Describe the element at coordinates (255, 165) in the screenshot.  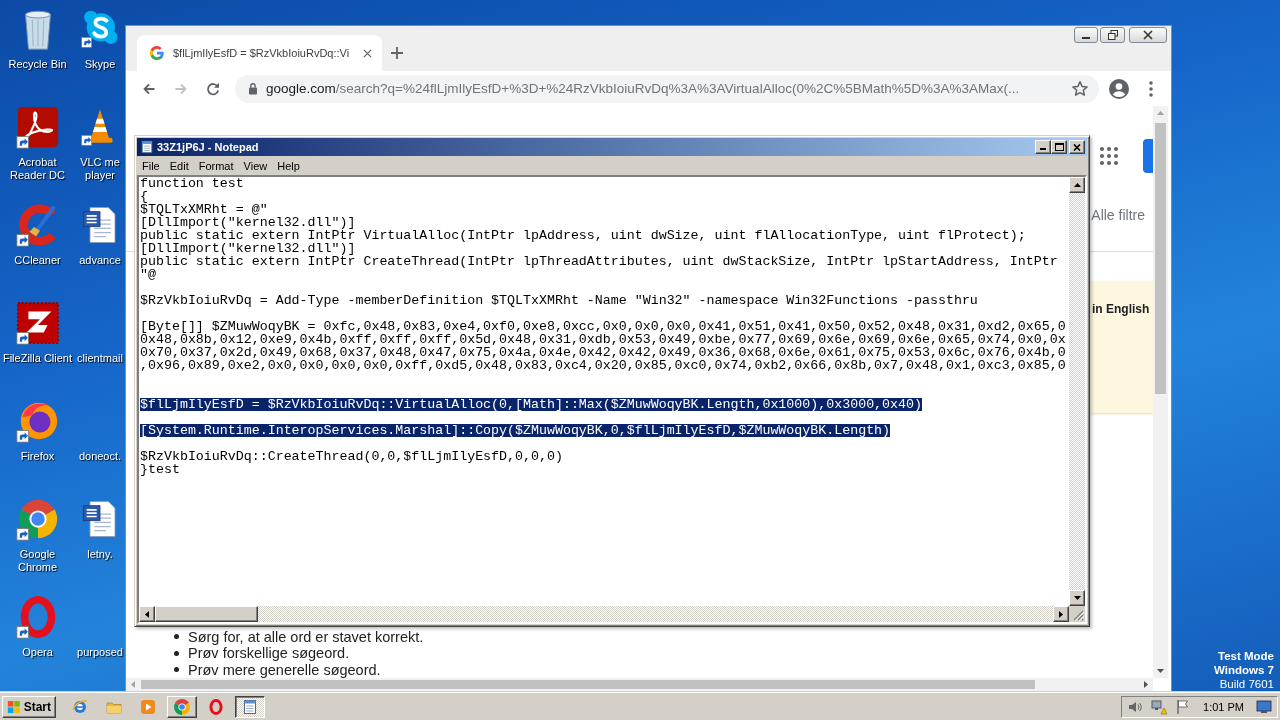
I see `menu-item: View` at that location.